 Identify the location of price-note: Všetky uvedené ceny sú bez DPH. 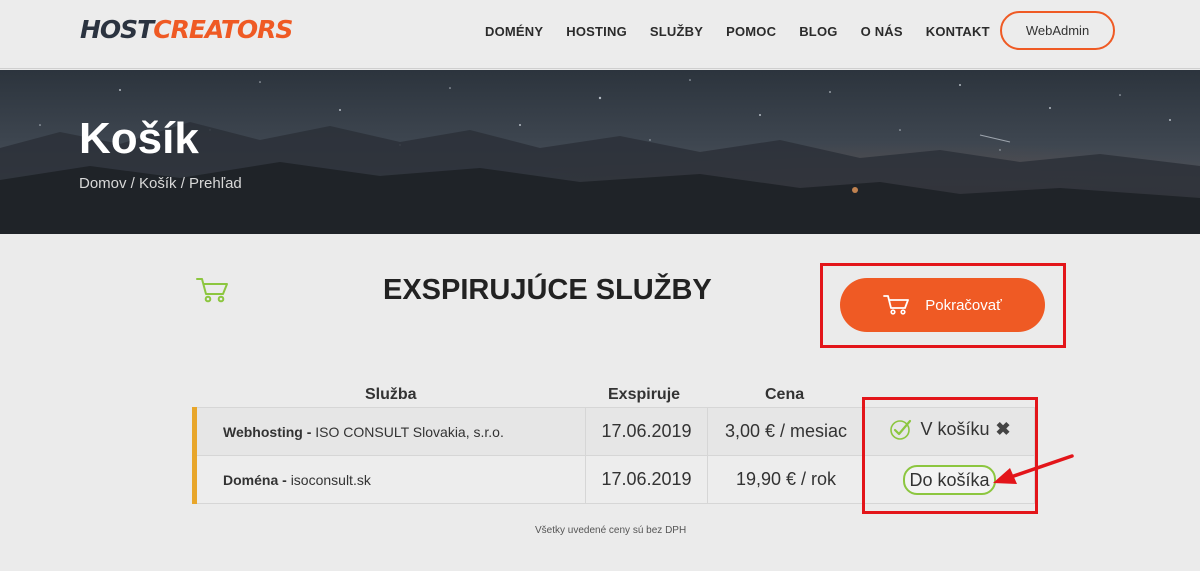
(611, 530).